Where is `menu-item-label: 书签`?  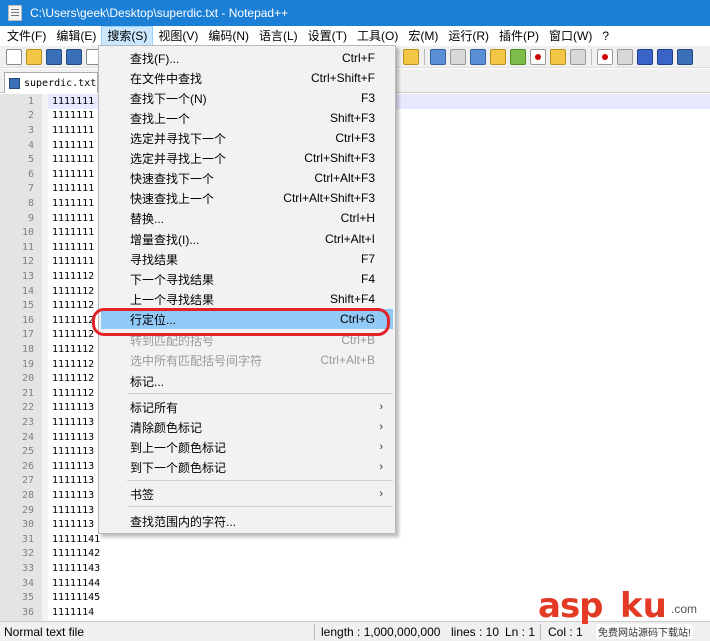 menu-item-label: 书签 is located at coordinates (142, 494).